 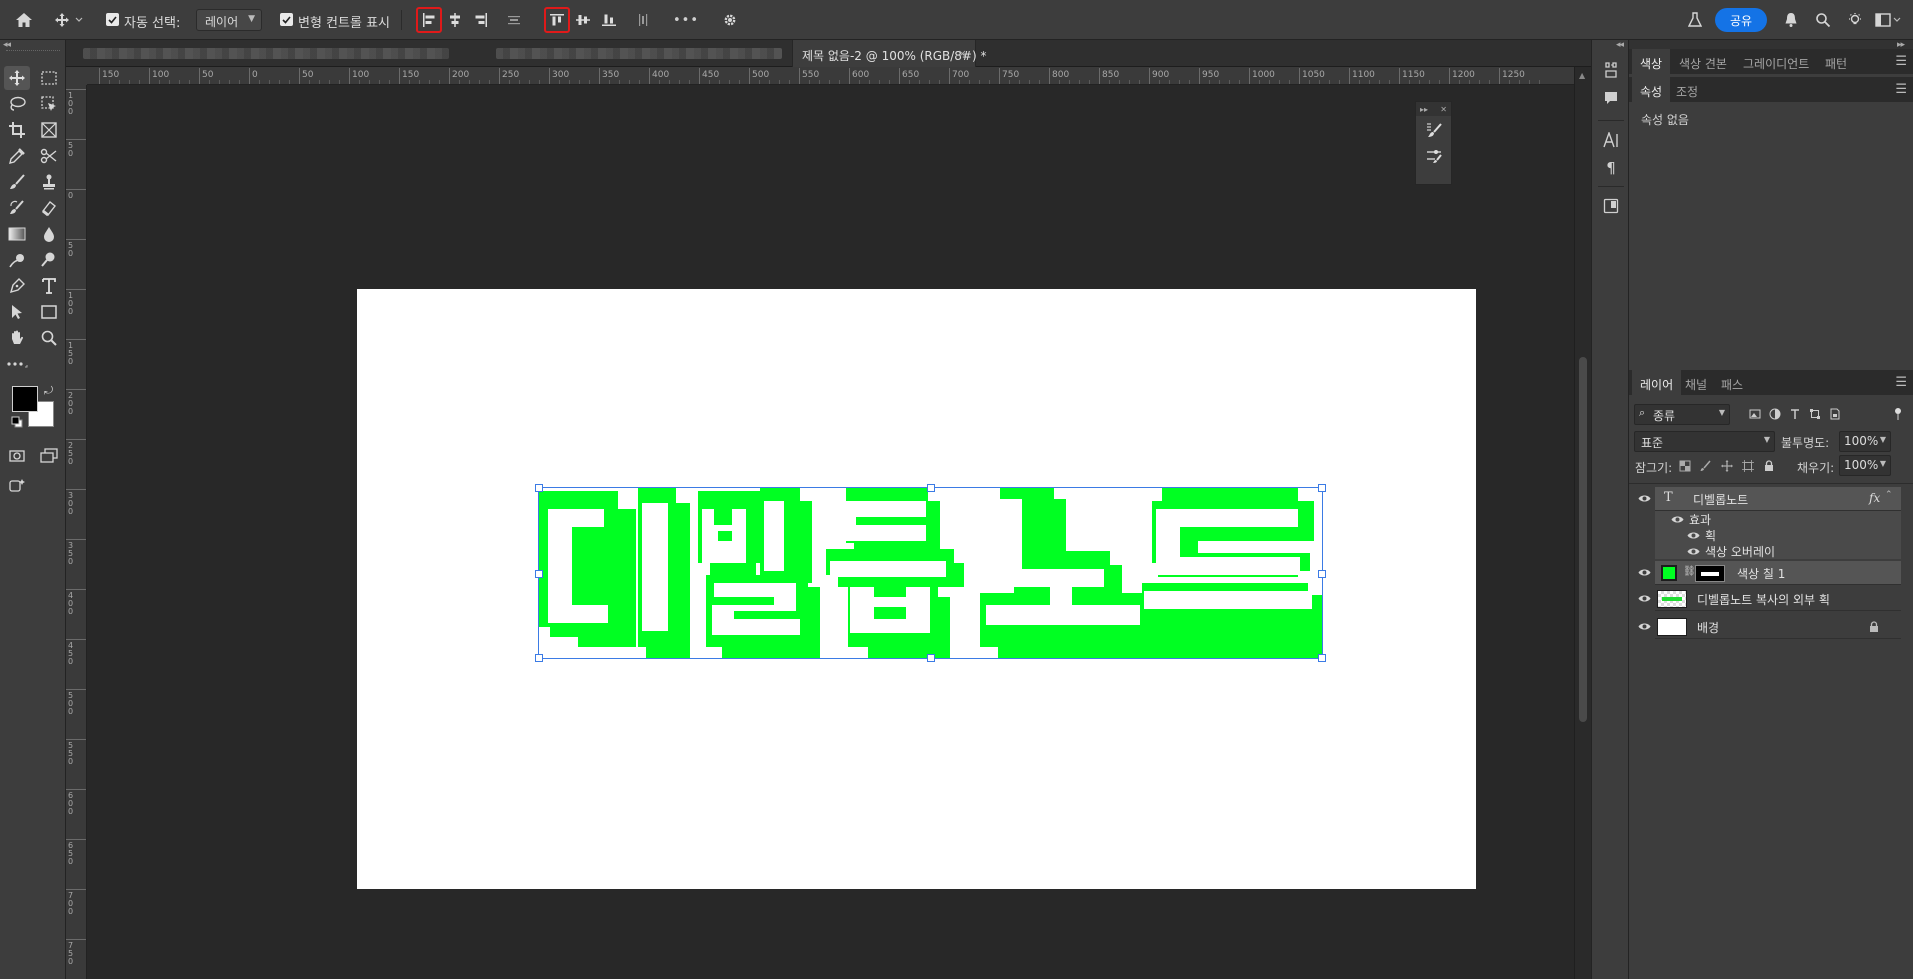 I want to click on share-button: 공유, so click(x=1741, y=20).